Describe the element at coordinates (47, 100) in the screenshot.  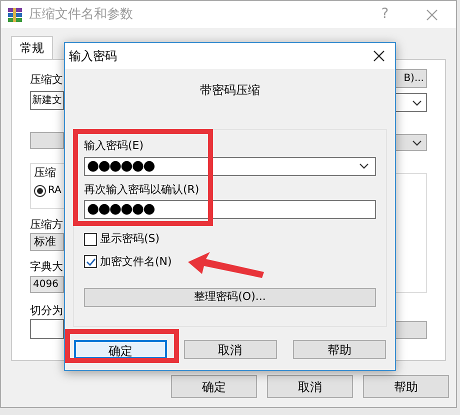
I see `archive-name-field: 新建文` at that location.